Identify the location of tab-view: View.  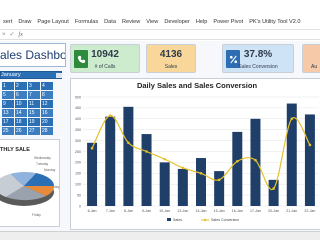
(152, 22).